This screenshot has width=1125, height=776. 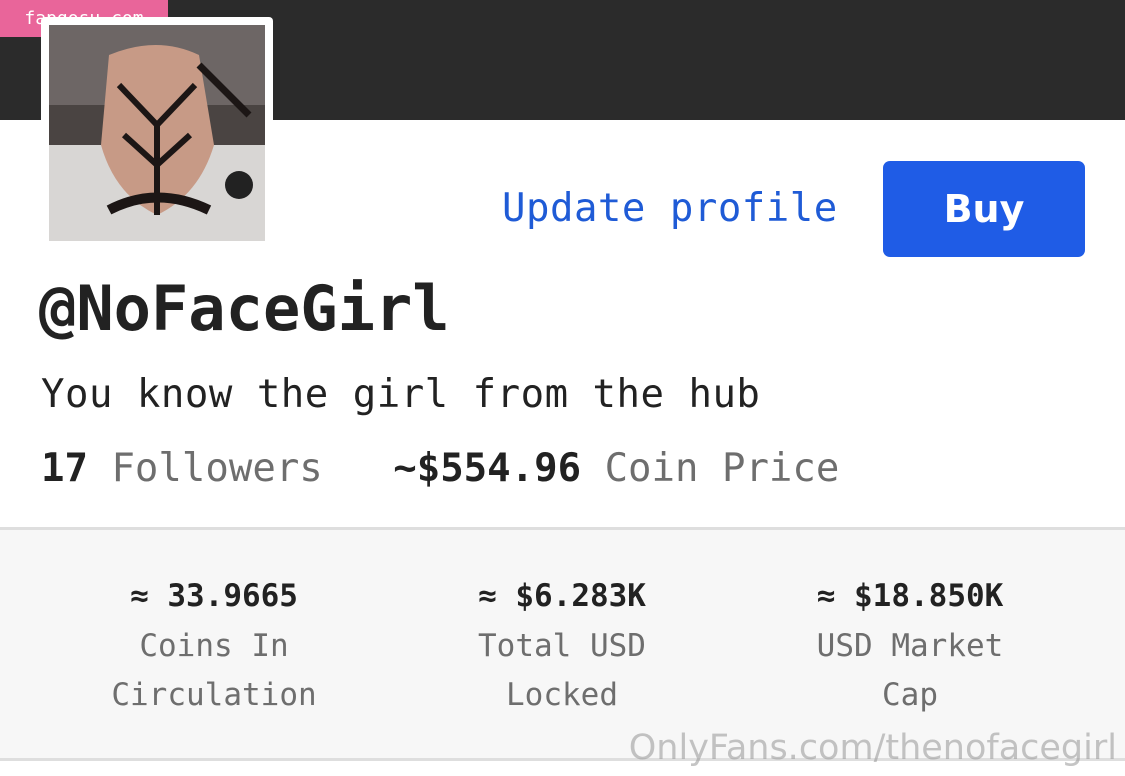 I want to click on coin-price-value: ~$554.96, so click(x=487, y=468).